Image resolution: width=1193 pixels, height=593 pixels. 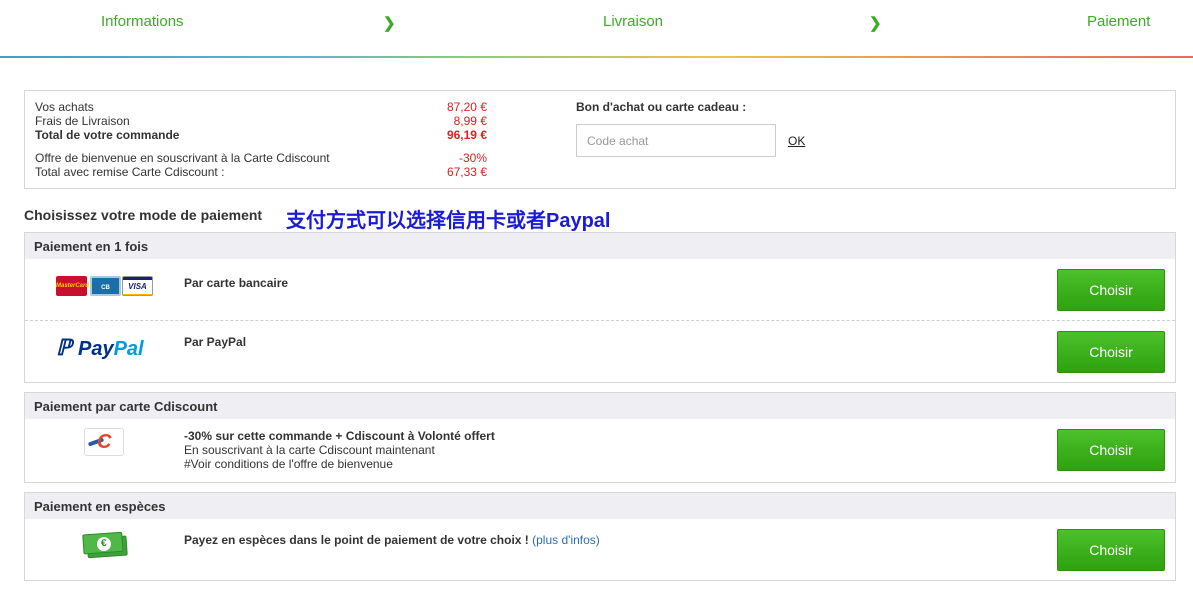 What do you see at coordinates (1111, 290) in the screenshot?
I see `choose-card-button: Choisir` at bounding box center [1111, 290].